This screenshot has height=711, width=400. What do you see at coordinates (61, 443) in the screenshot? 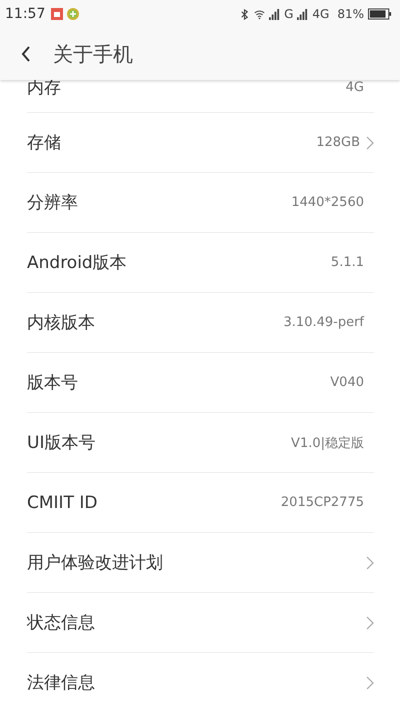
I see `row-label: UI版本号` at bounding box center [61, 443].